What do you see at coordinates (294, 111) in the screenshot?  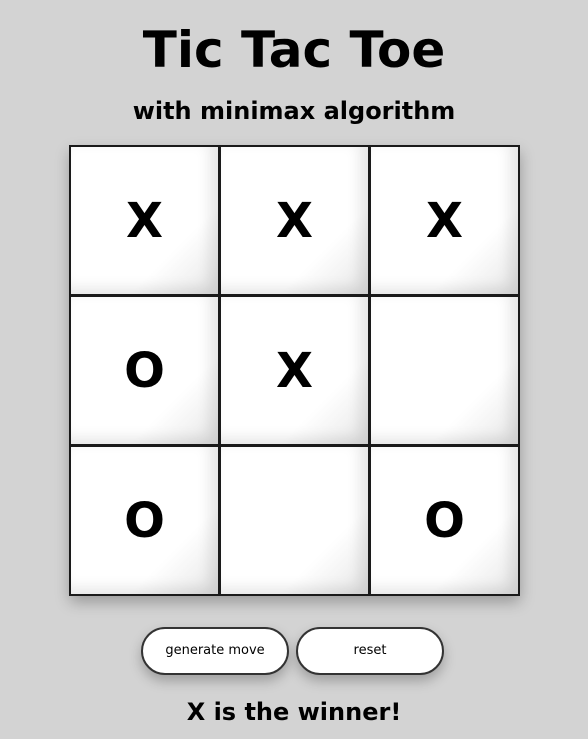 I see `page-subtitle: with minimax algorithm` at bounding box center [294, 111].